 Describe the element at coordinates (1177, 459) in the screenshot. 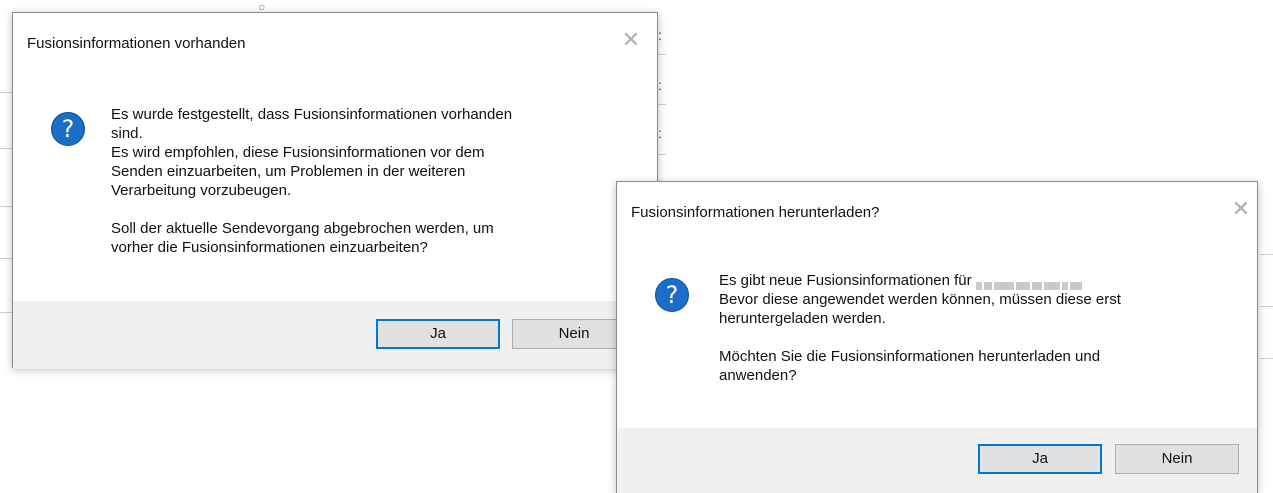

I see `no-button: Nein` at that location.